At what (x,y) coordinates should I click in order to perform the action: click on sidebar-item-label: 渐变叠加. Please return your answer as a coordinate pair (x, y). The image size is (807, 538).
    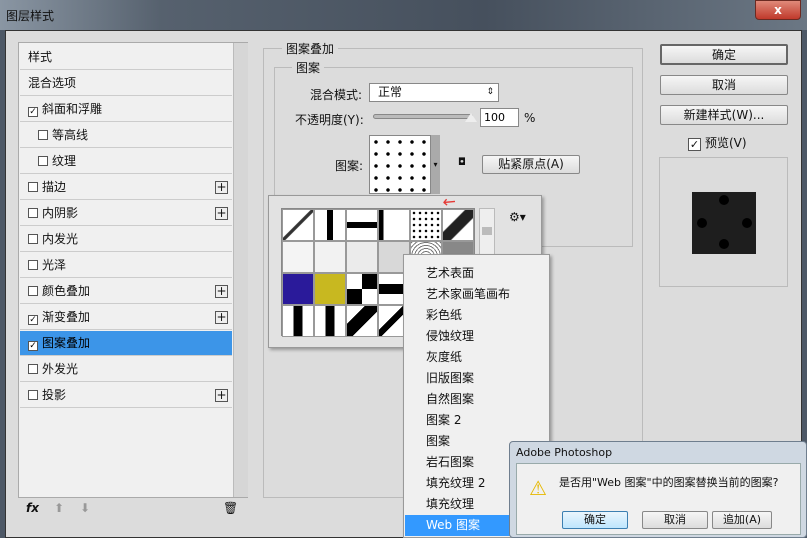
    Looking at the image, I should click on (66, 317).